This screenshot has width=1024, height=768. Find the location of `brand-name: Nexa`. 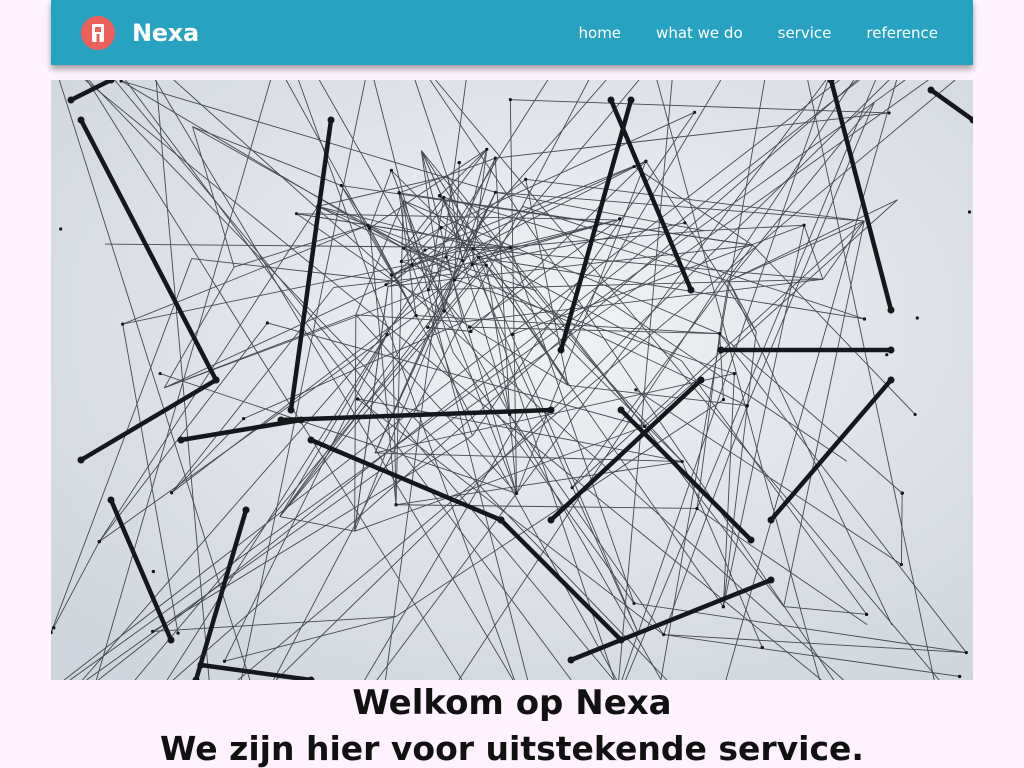

brand-name: Nexa is located at coordinates (165, 32).